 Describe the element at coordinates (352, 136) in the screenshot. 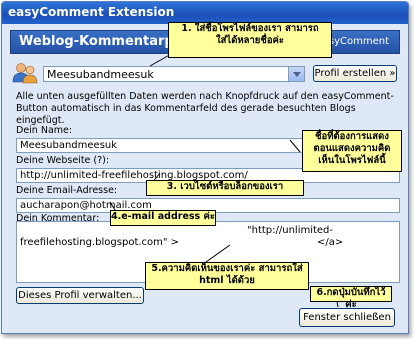

I see `note-2-line-1: ชื่อที่ต้องการแสดง` at that location.